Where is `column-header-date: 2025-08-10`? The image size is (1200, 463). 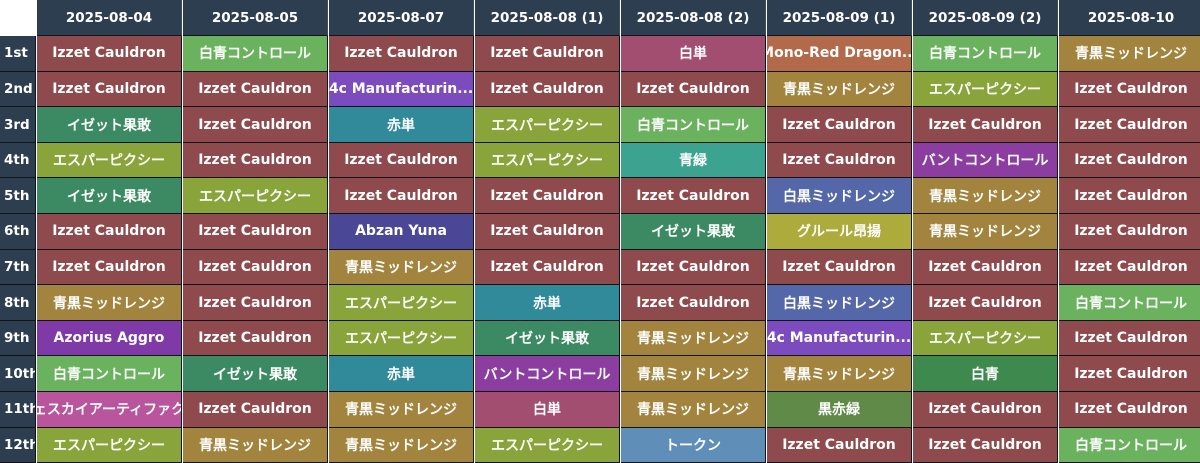 column-header-date: 2025-08-10 is located at coordinates (1129, 18).